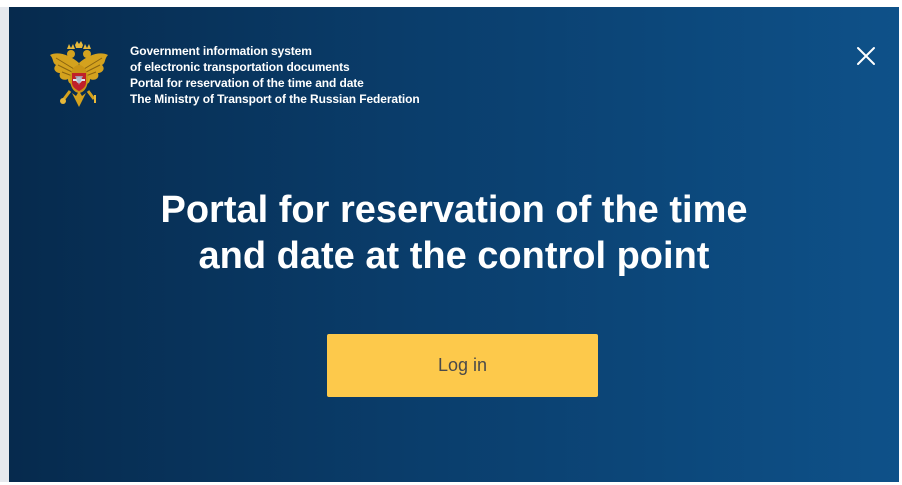 This screenshot has width=902, height=485. I want to click on russian-coat-of-arms-icon, so click(79, 74).